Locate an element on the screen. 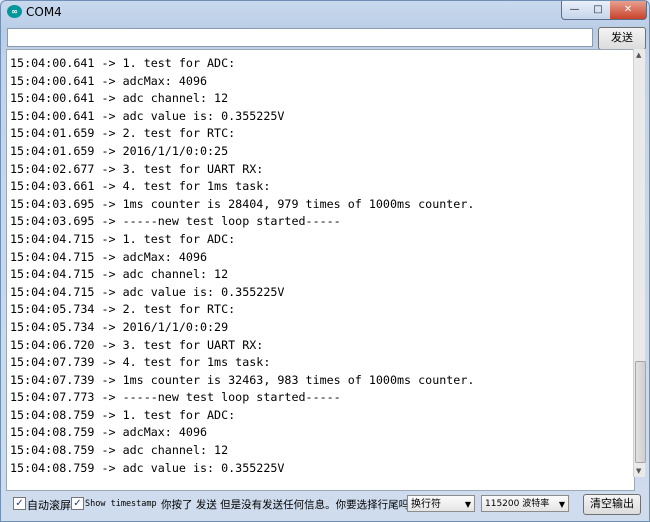 The width and height of the screenshot is (650, 522). log-line: 15:04:01.659 -> 2. test for RTC: is located at coordinates (123, 133).